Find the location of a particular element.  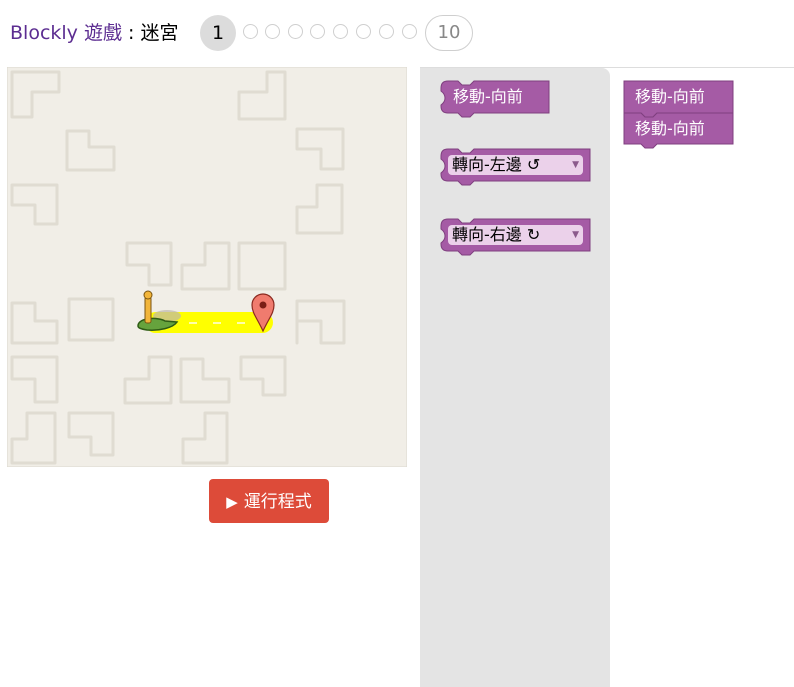

toolbox-turn-right-block: 轉向-右邊 ↻ ▼ is located at coordinates (515, 237).